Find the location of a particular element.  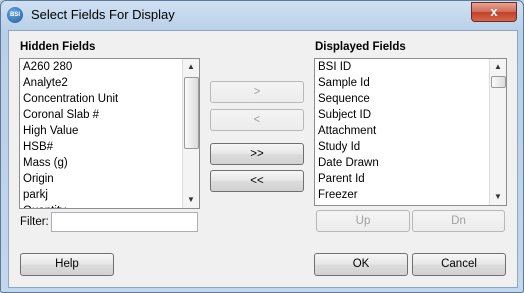

close-button: x is located at coordinates (494, 12).